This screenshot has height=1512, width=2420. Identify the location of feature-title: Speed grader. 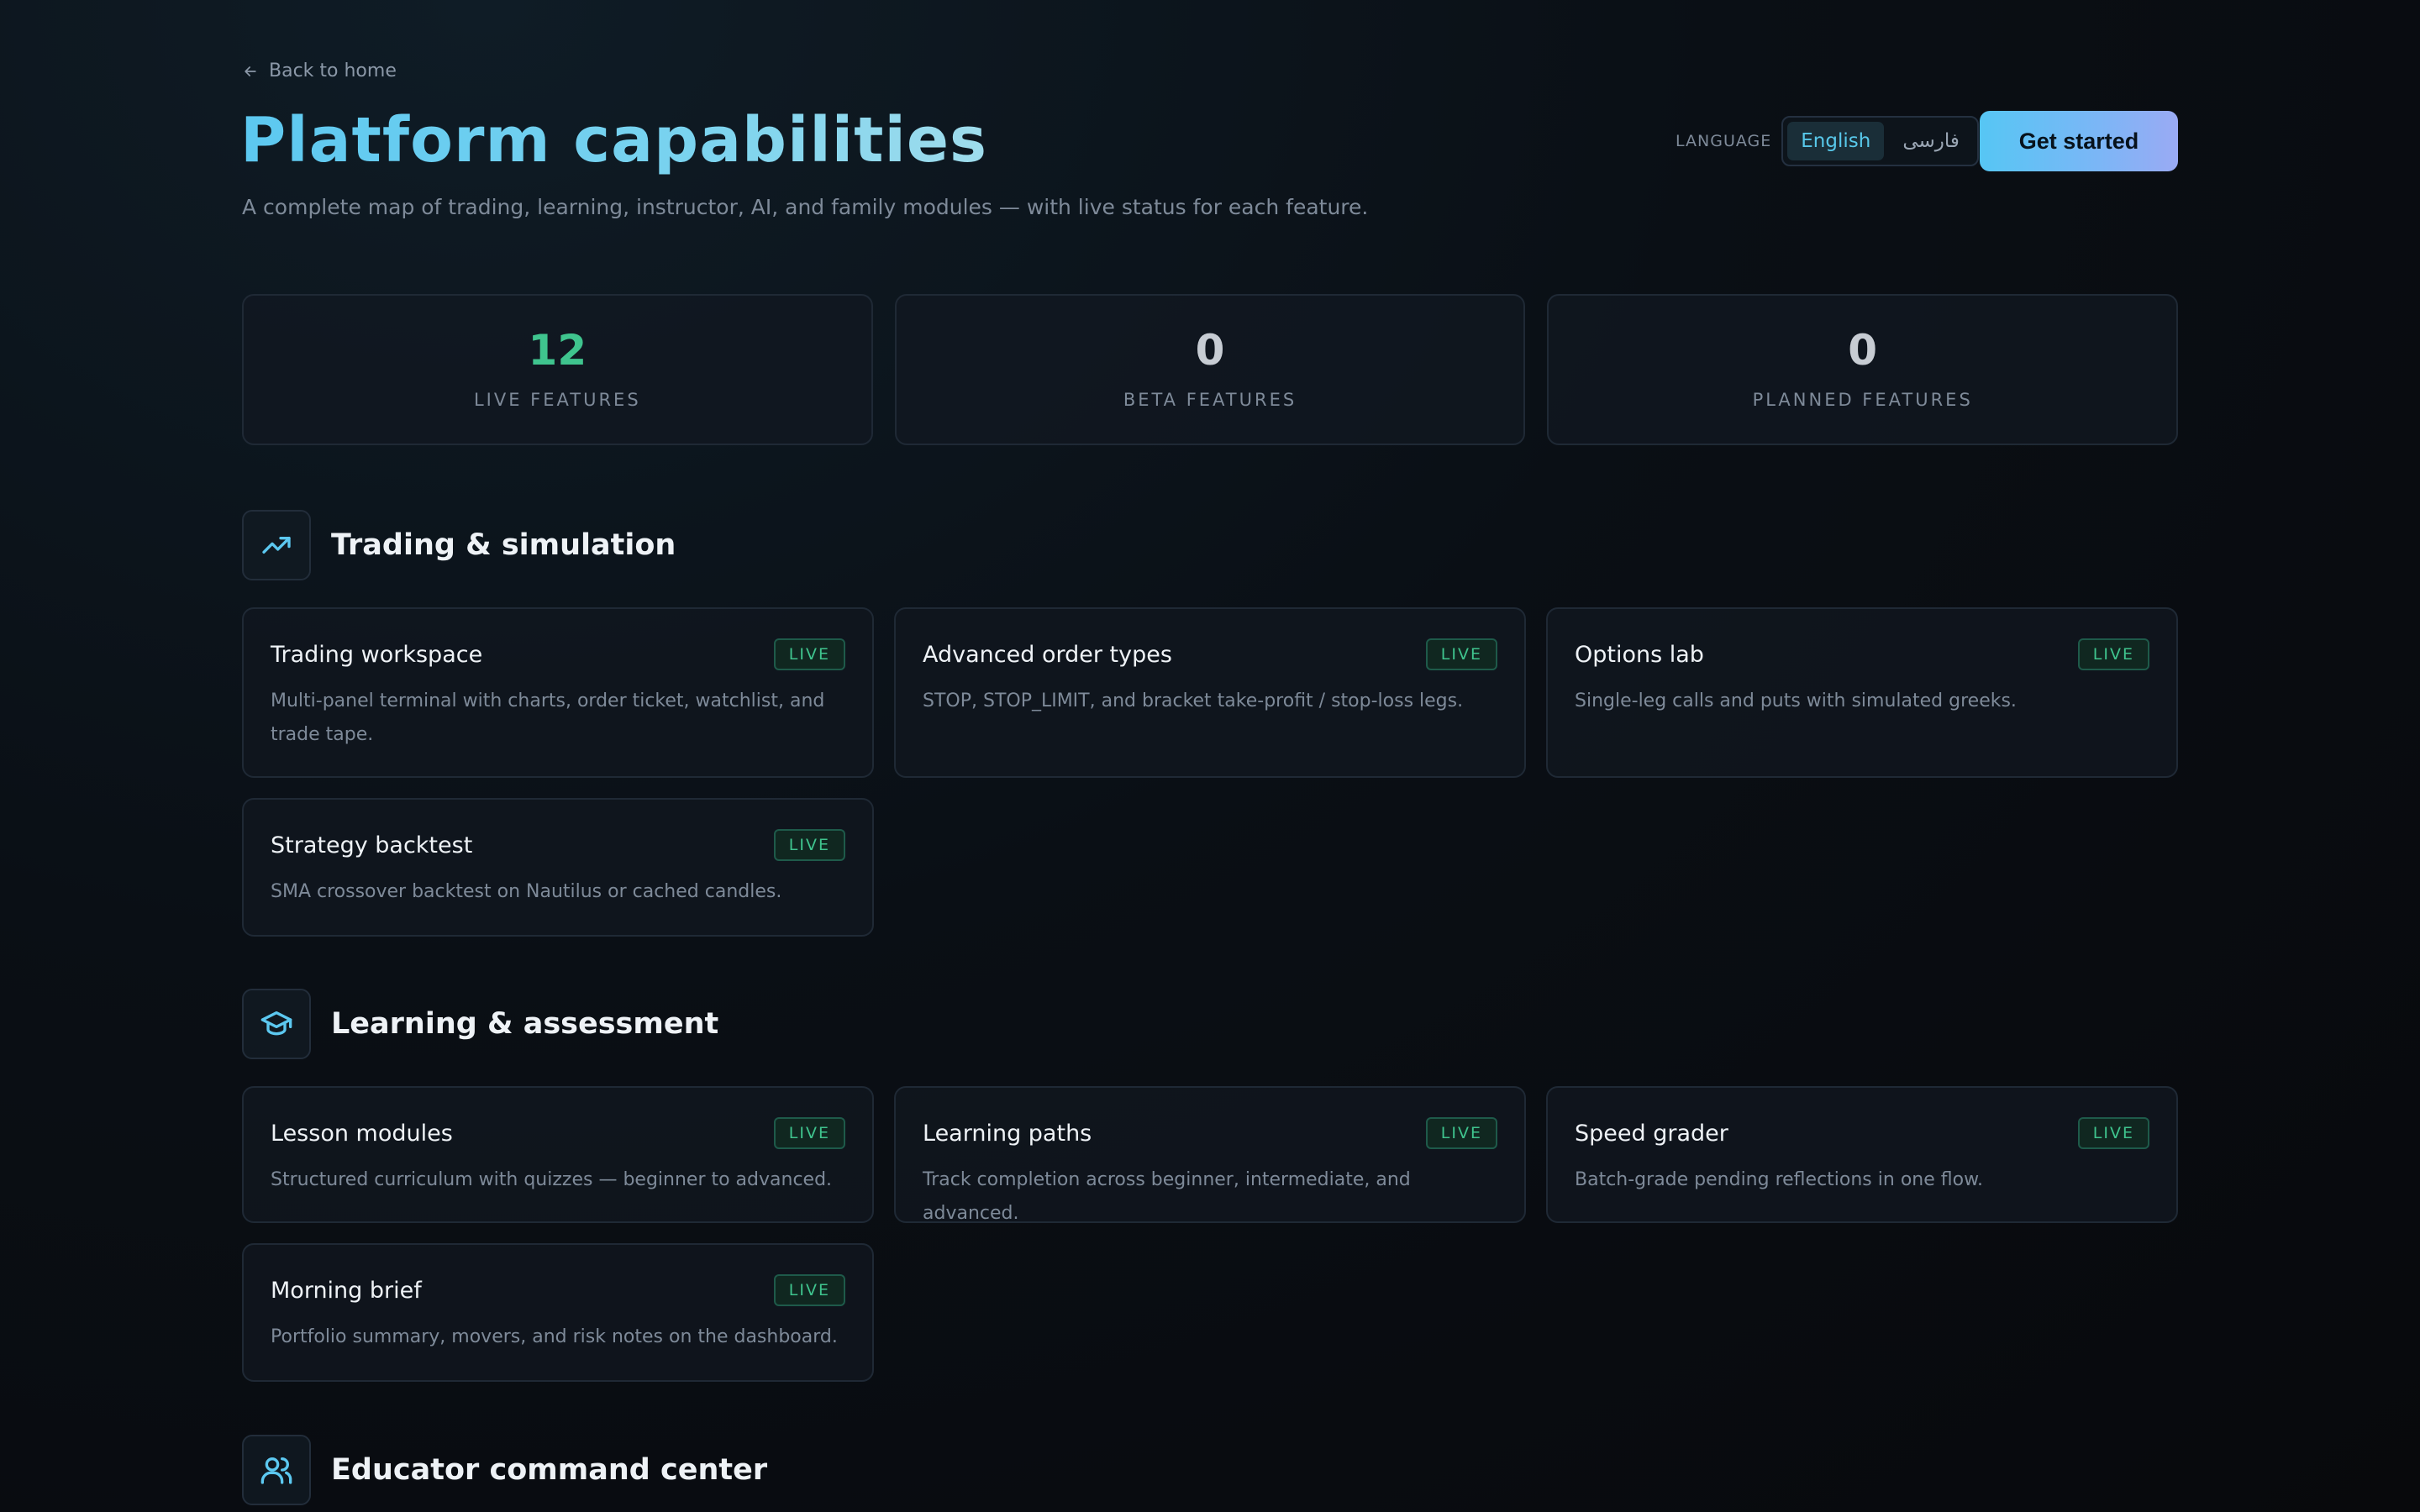
(1651, 1133).